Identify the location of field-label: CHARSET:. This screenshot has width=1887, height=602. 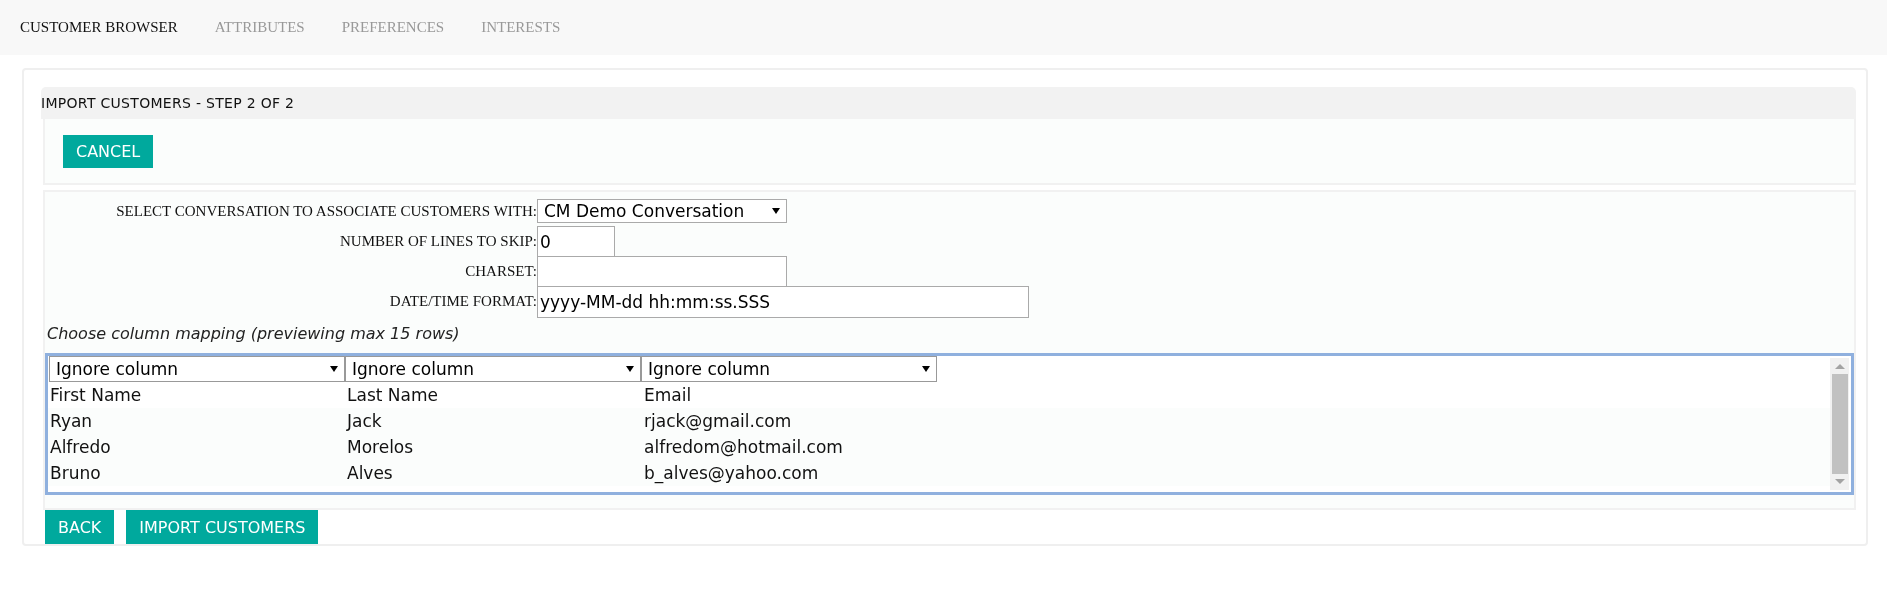
(500, 271).